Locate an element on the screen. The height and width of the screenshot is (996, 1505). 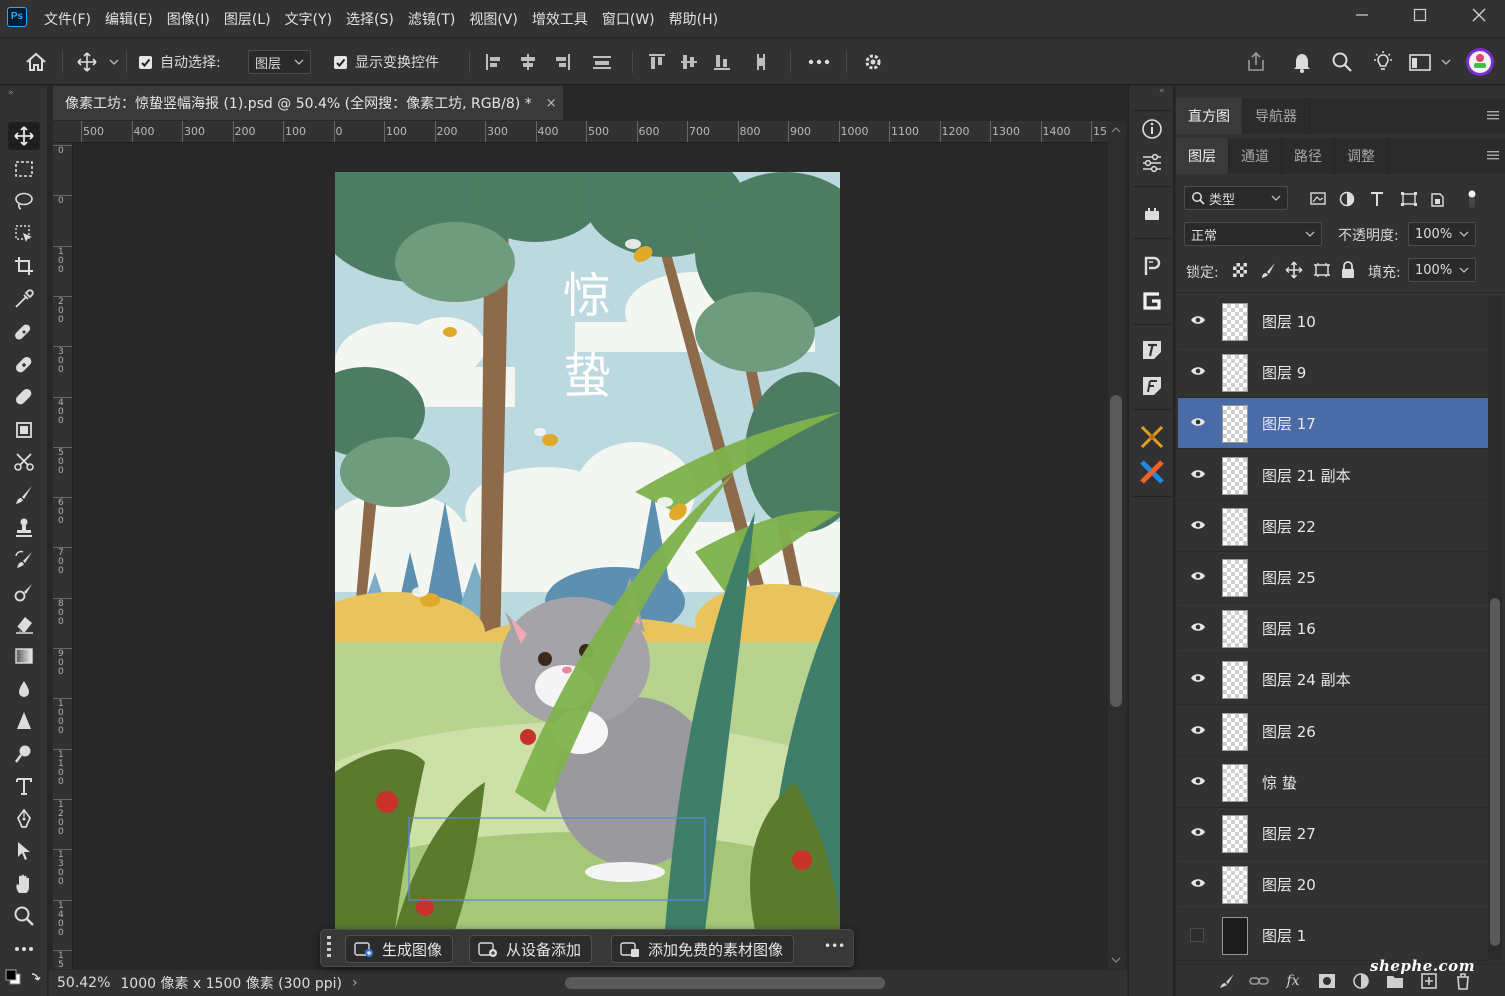
add-free-assets-button: 添加免费的素材图像 is located at coordinates (703, 949).